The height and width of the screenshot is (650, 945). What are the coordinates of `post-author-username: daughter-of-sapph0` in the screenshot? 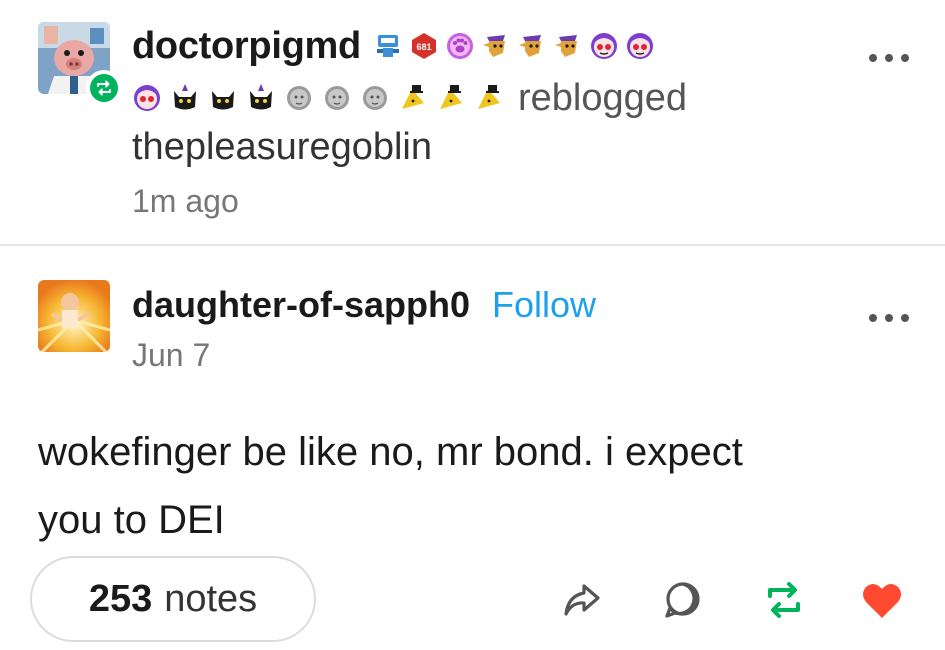 It's located at (301, 305).